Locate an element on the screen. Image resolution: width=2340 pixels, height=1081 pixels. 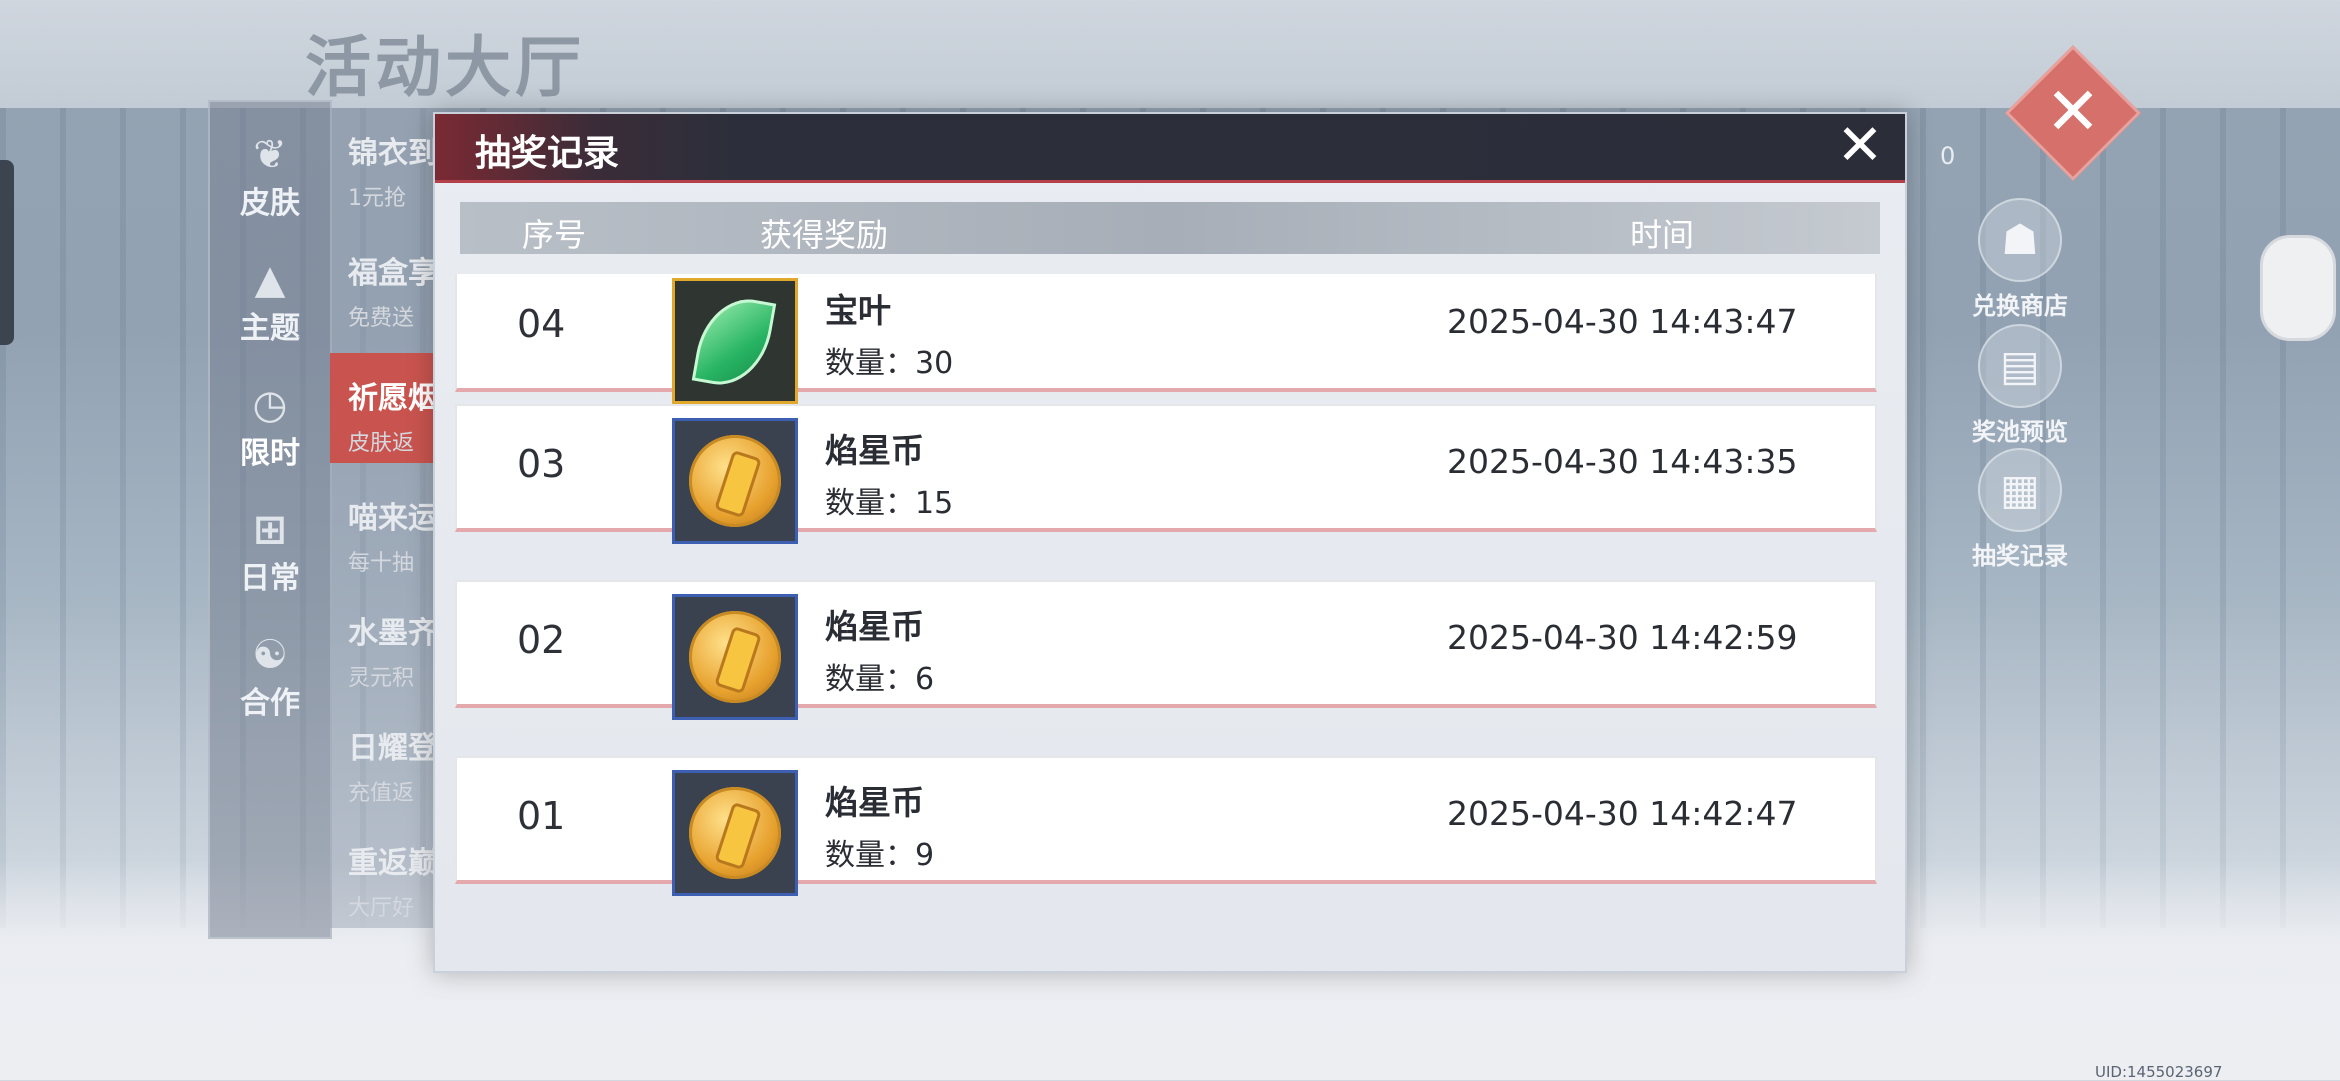
event-subtitle: 免费送 is located at coordinates (381, 318).